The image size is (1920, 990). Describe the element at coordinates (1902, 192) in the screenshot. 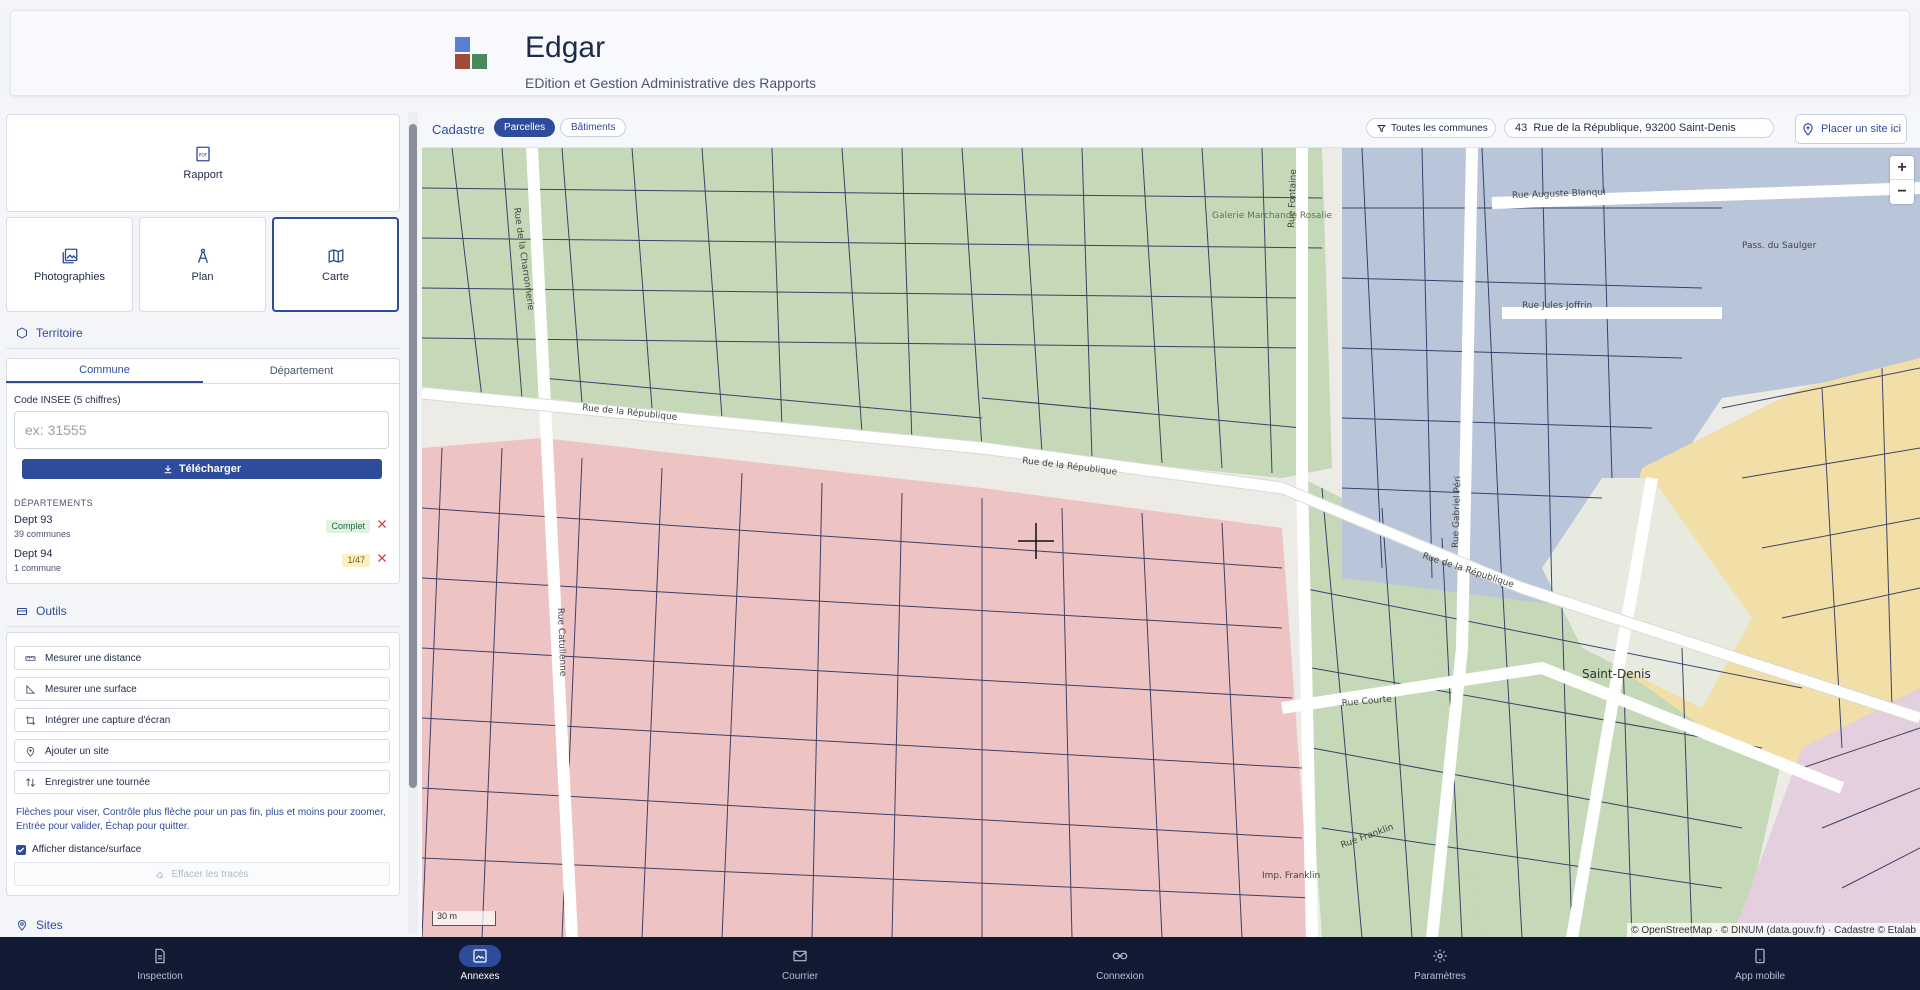

I see `zoom-out-button: −` at that location.